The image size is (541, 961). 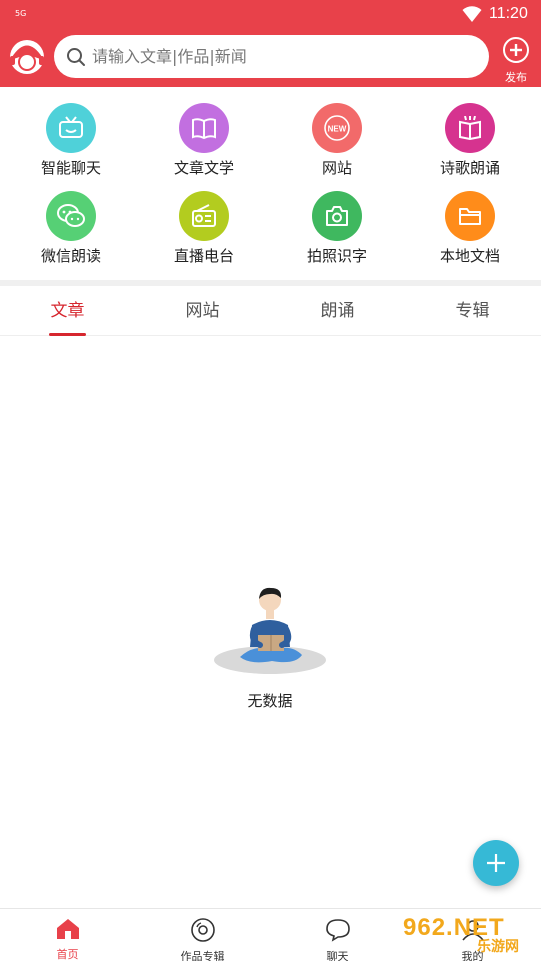 I want to click on empty-state-illustration, so click(x=270, y=630).